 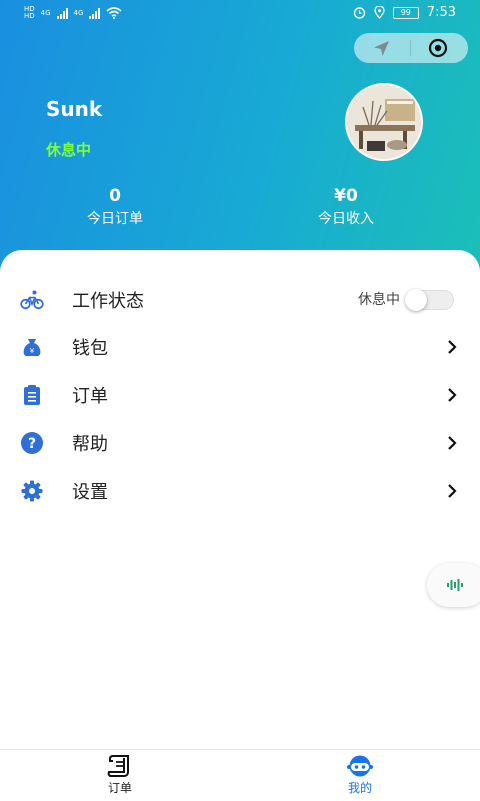 What do you see at coordinates (115, 207) in the screenshot?
I see `today-orders-stat: 0 今日订单` at bounding box center [115, 207].